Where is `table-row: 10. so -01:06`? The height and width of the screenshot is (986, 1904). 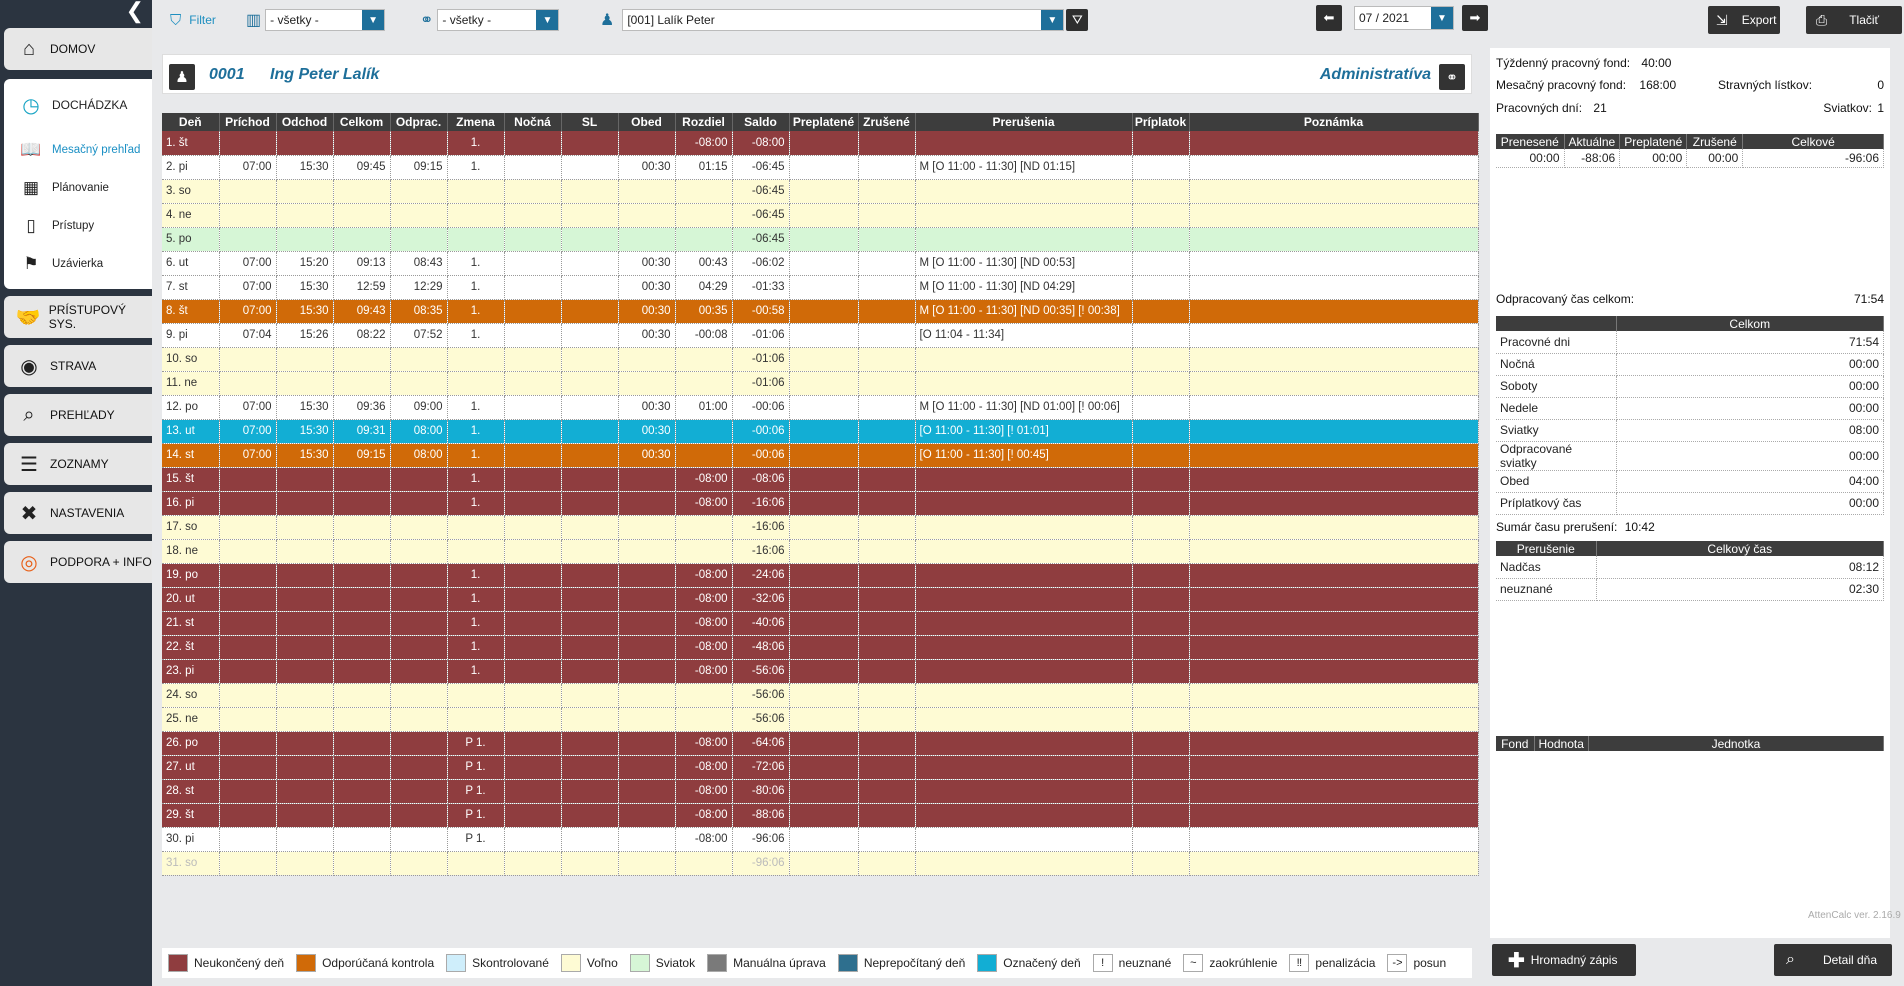
table-row: 10. so -01:06 is located at coordinates (820, 359).